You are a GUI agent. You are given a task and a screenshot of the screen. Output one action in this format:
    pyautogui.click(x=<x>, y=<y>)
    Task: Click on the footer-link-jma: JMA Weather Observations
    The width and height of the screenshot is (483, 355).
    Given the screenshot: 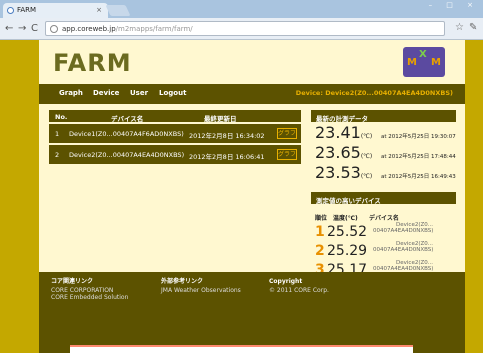 What is the action you would take?
    pyautogui.click(x=201, y=290)
    